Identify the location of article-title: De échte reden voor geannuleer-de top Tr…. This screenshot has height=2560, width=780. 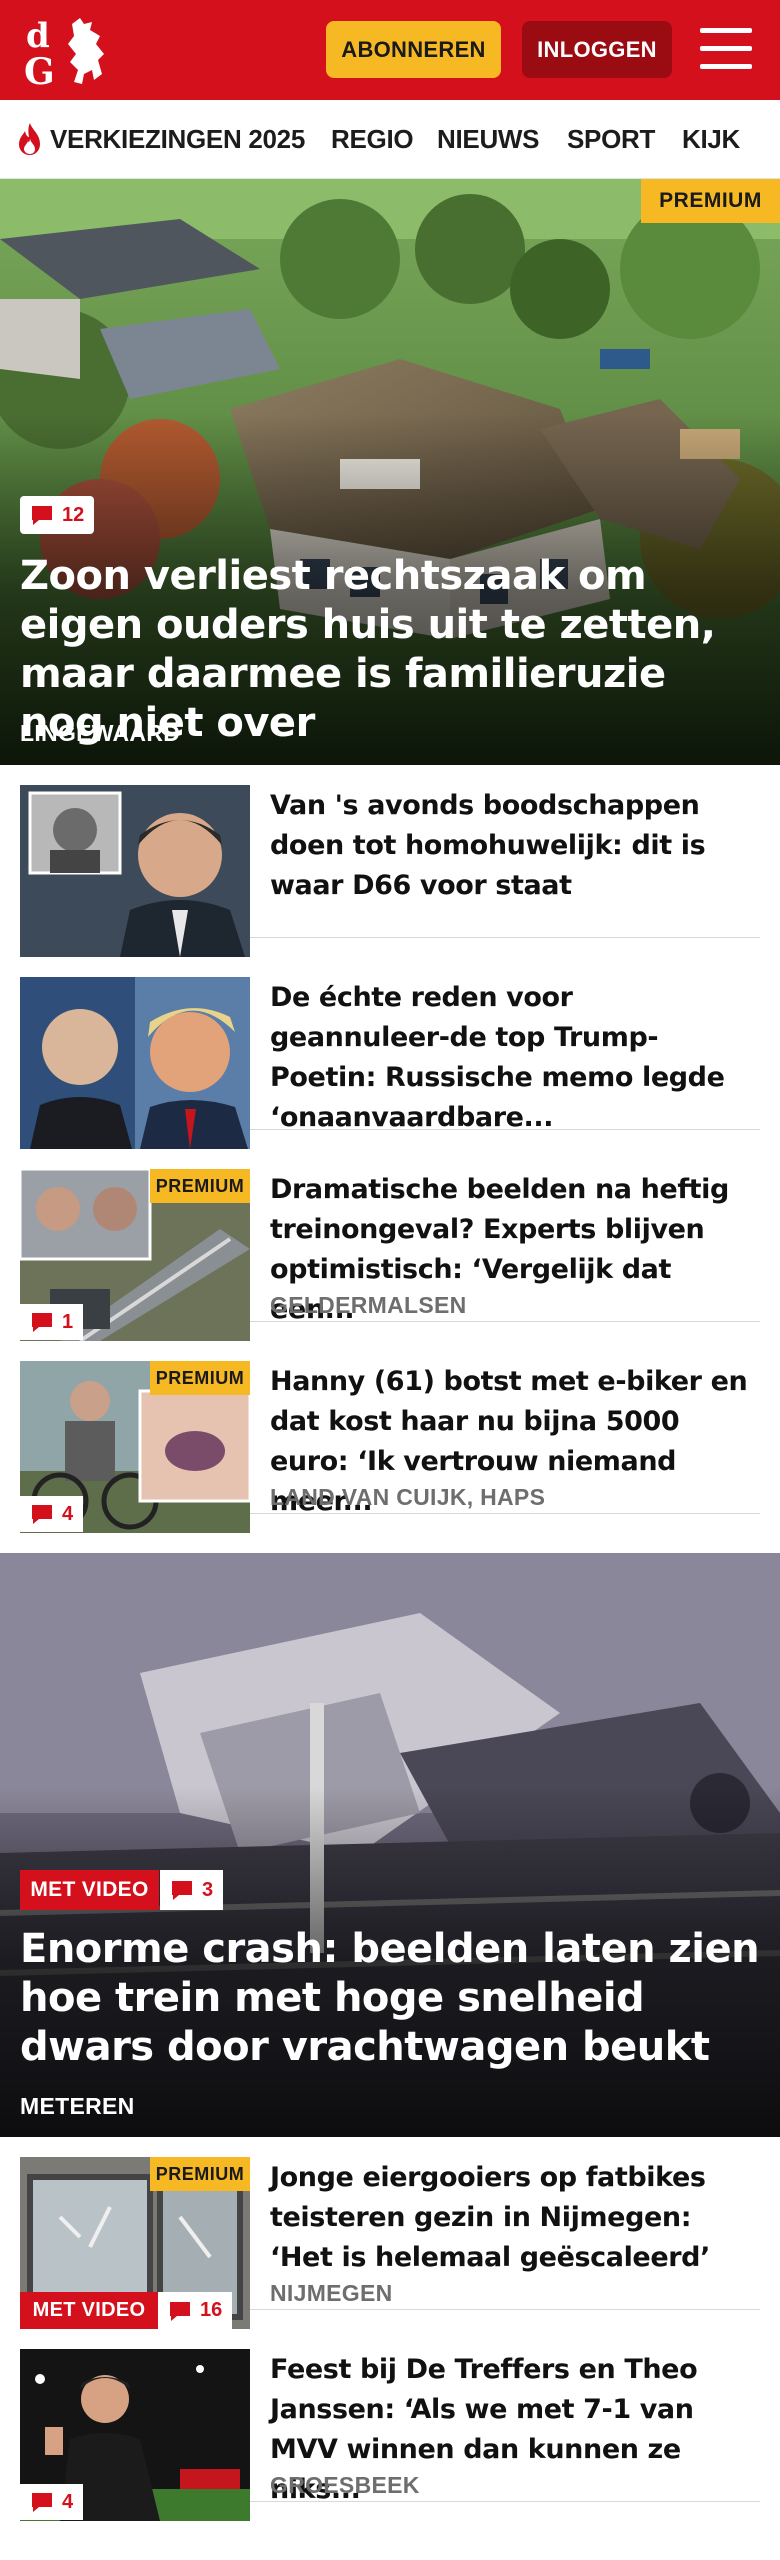
(515, 1058).